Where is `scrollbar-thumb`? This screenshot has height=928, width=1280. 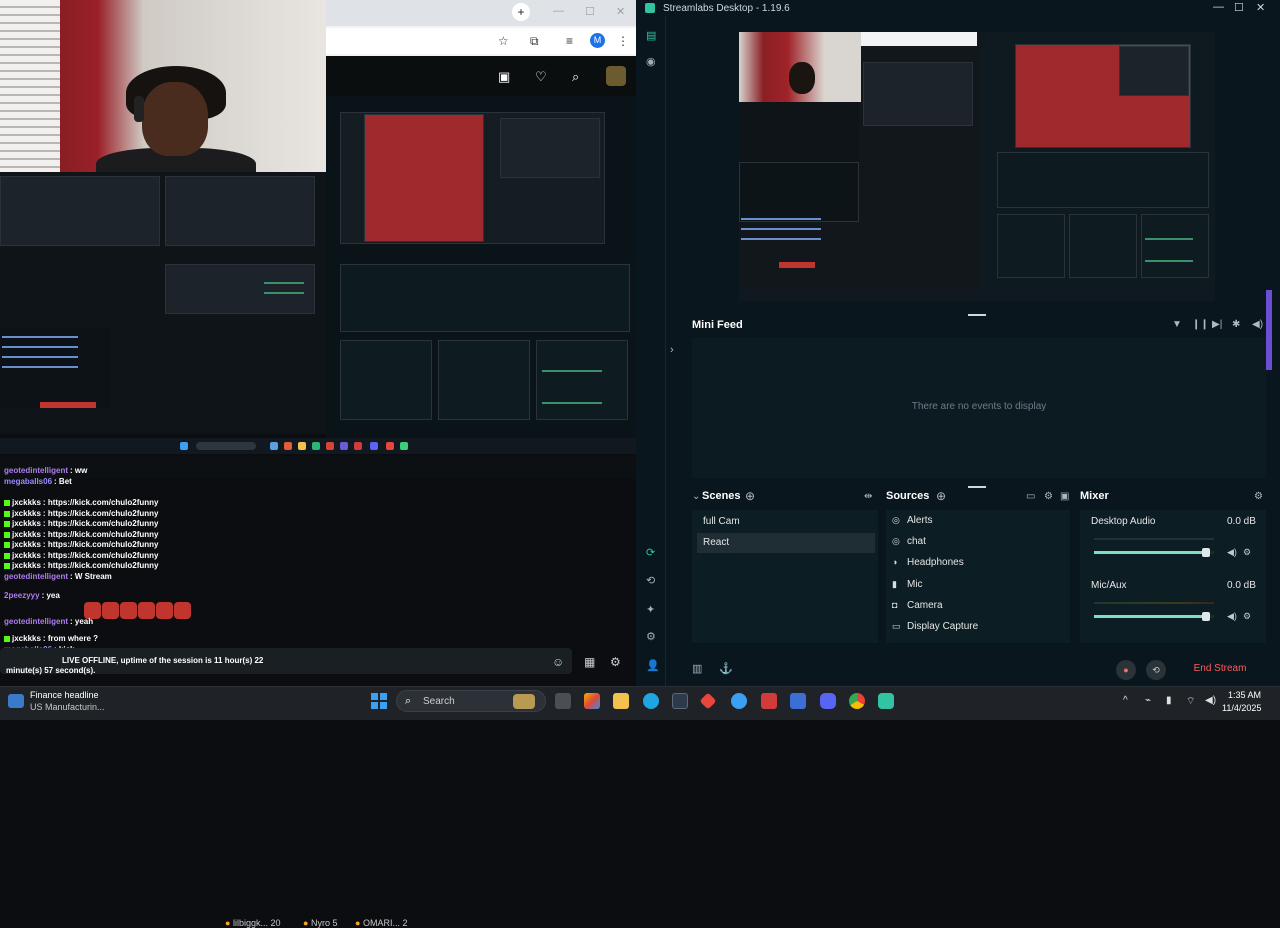 scrollbar-thumb is located at coordinates (1269, 330).